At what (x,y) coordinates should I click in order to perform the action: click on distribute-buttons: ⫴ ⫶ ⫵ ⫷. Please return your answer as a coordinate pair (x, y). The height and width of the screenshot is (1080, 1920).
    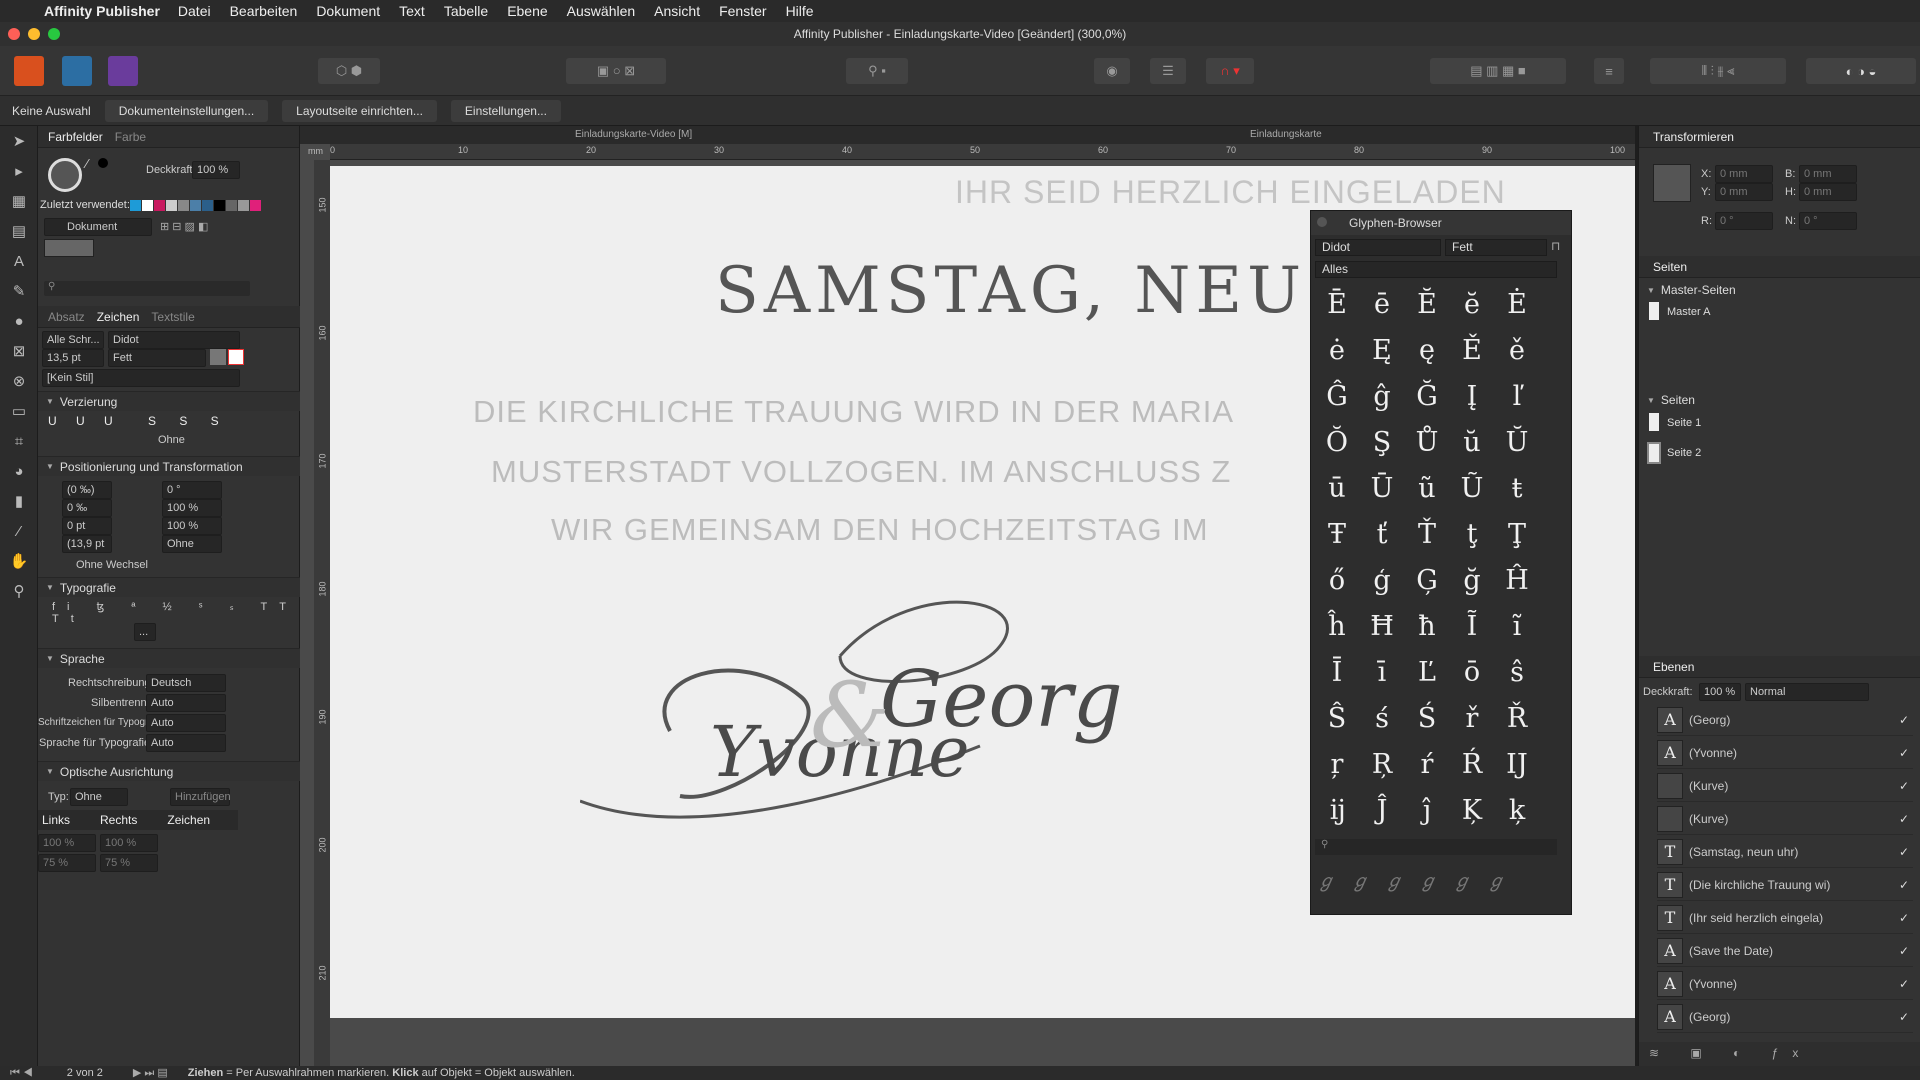
    Looking at the image, I should click on (1718, 71).